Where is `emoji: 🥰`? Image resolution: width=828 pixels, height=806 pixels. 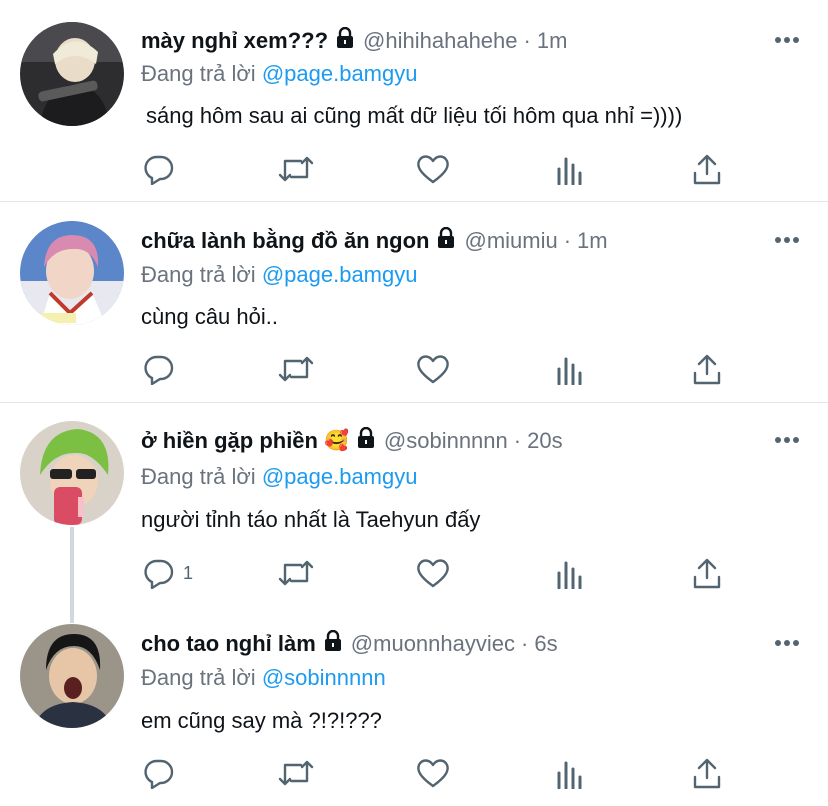 emoji: 🥰 is located at coordinates (336, 441).